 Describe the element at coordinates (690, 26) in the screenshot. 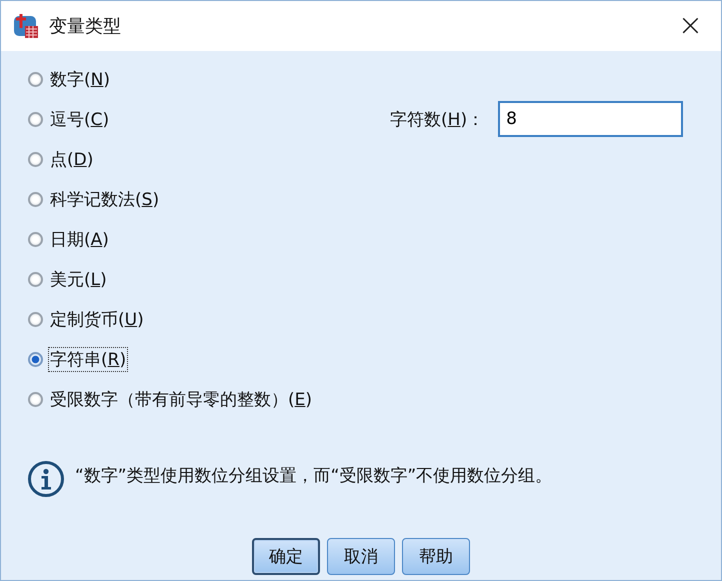

I see `close-button: ×` at that location.